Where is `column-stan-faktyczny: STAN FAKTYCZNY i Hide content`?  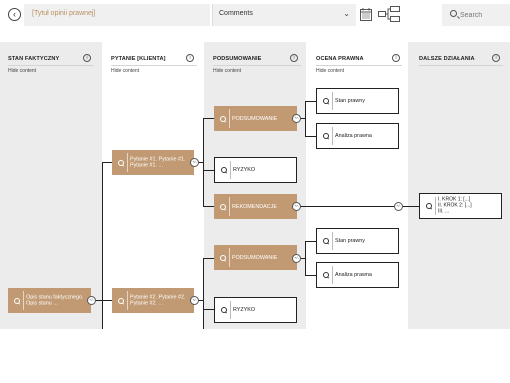
column-stan-faktyczny: STAN FAKTYCZNY i Hide content is located at coordinates (51, 185).